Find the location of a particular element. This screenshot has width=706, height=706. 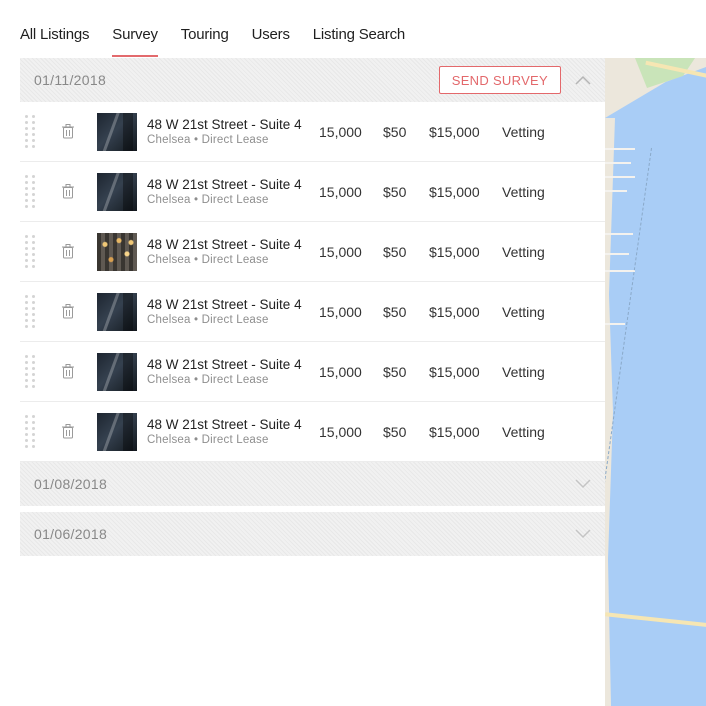

send-survey-button: SEND SURVEY is located at coordinates (499, 80).